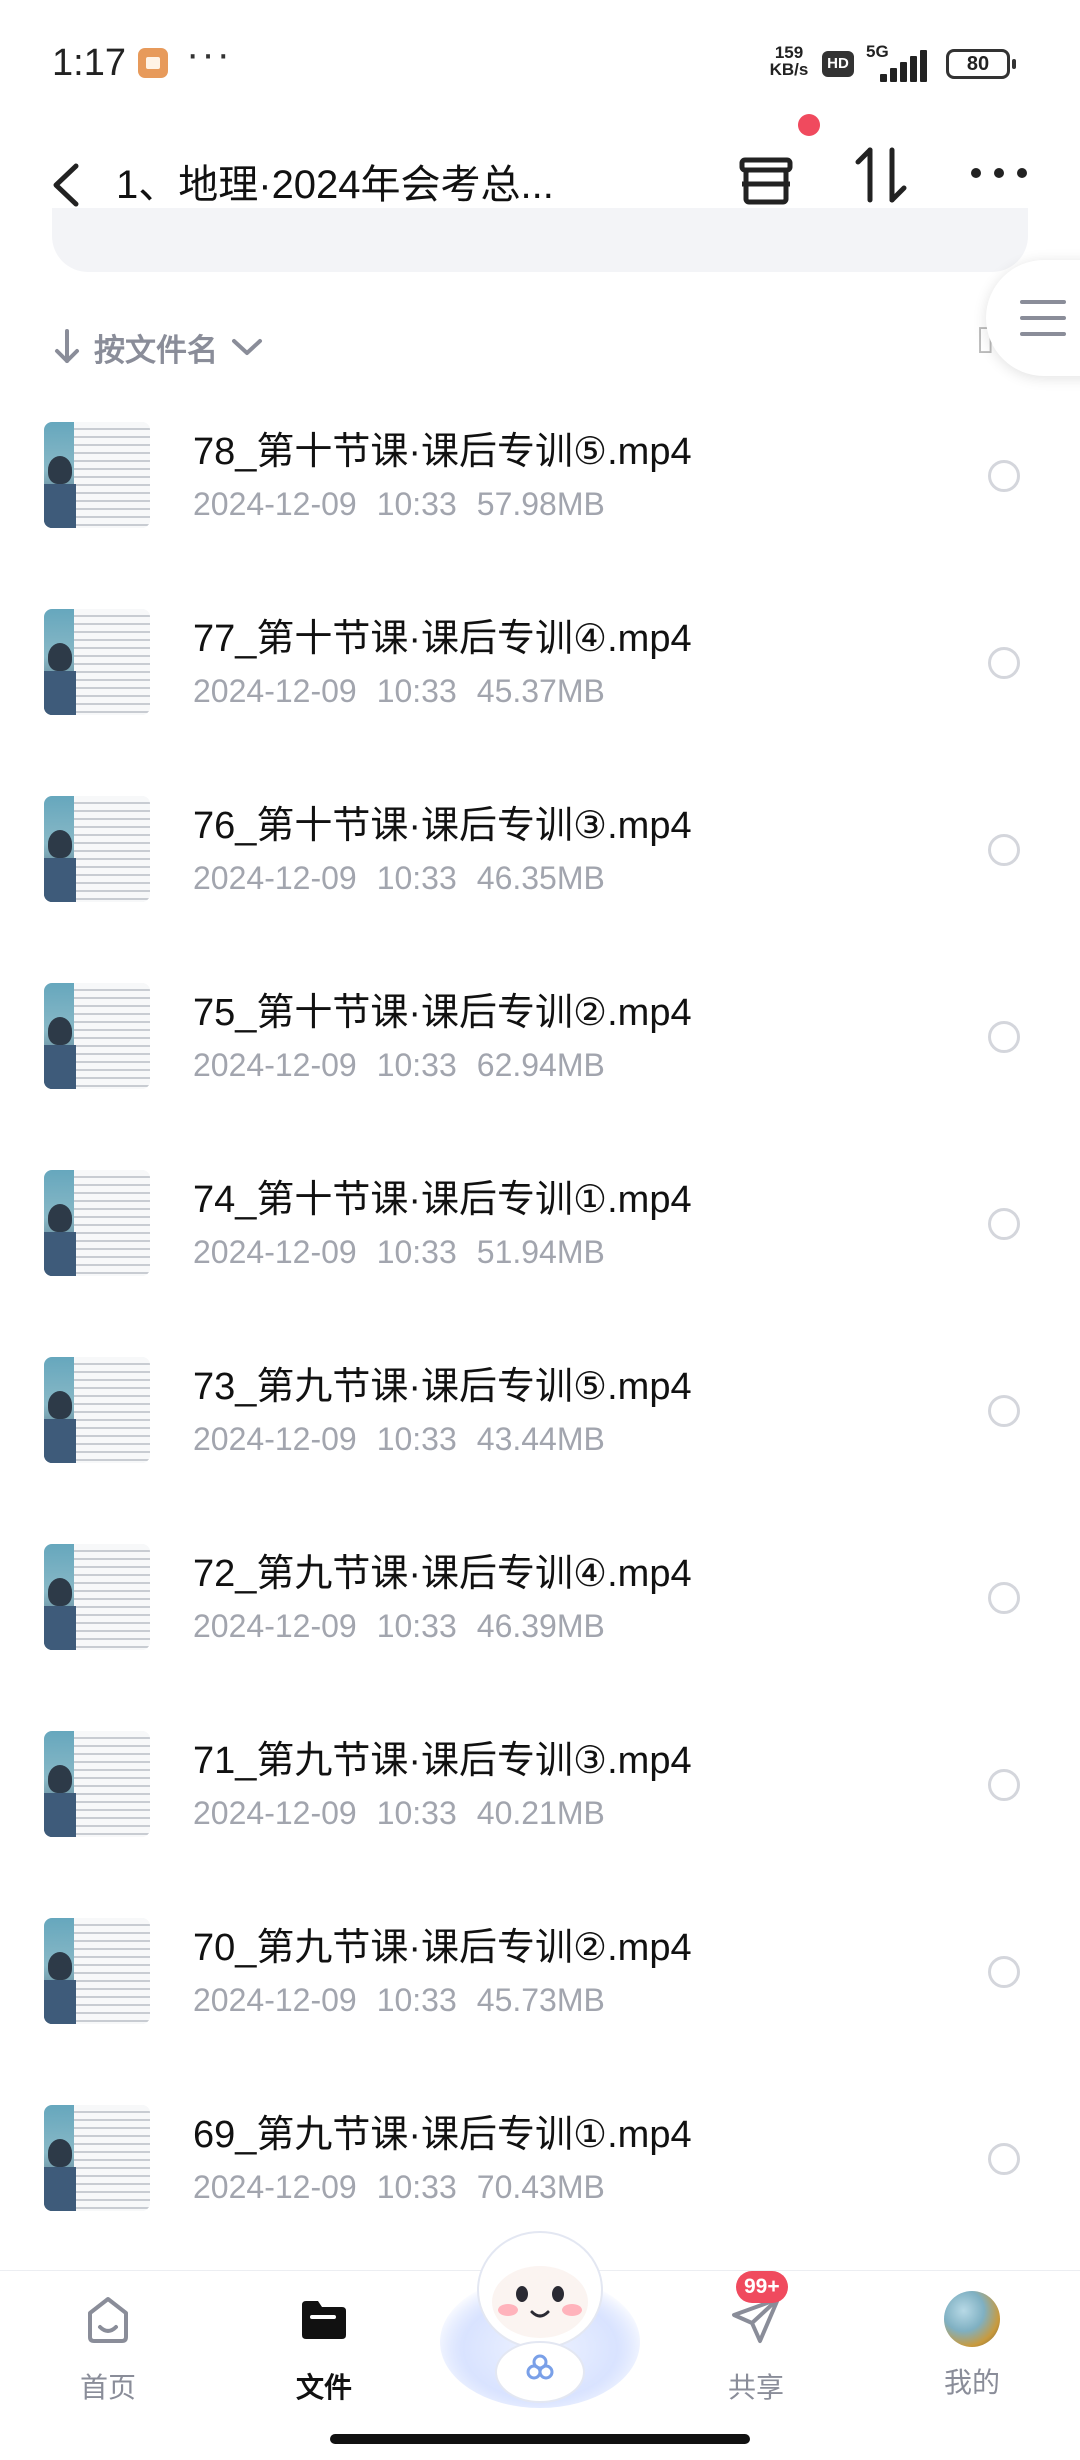 The height and width of the screenshot is (2460, 1080). I want to click on share-badge: 99+, so click(762, 2287).